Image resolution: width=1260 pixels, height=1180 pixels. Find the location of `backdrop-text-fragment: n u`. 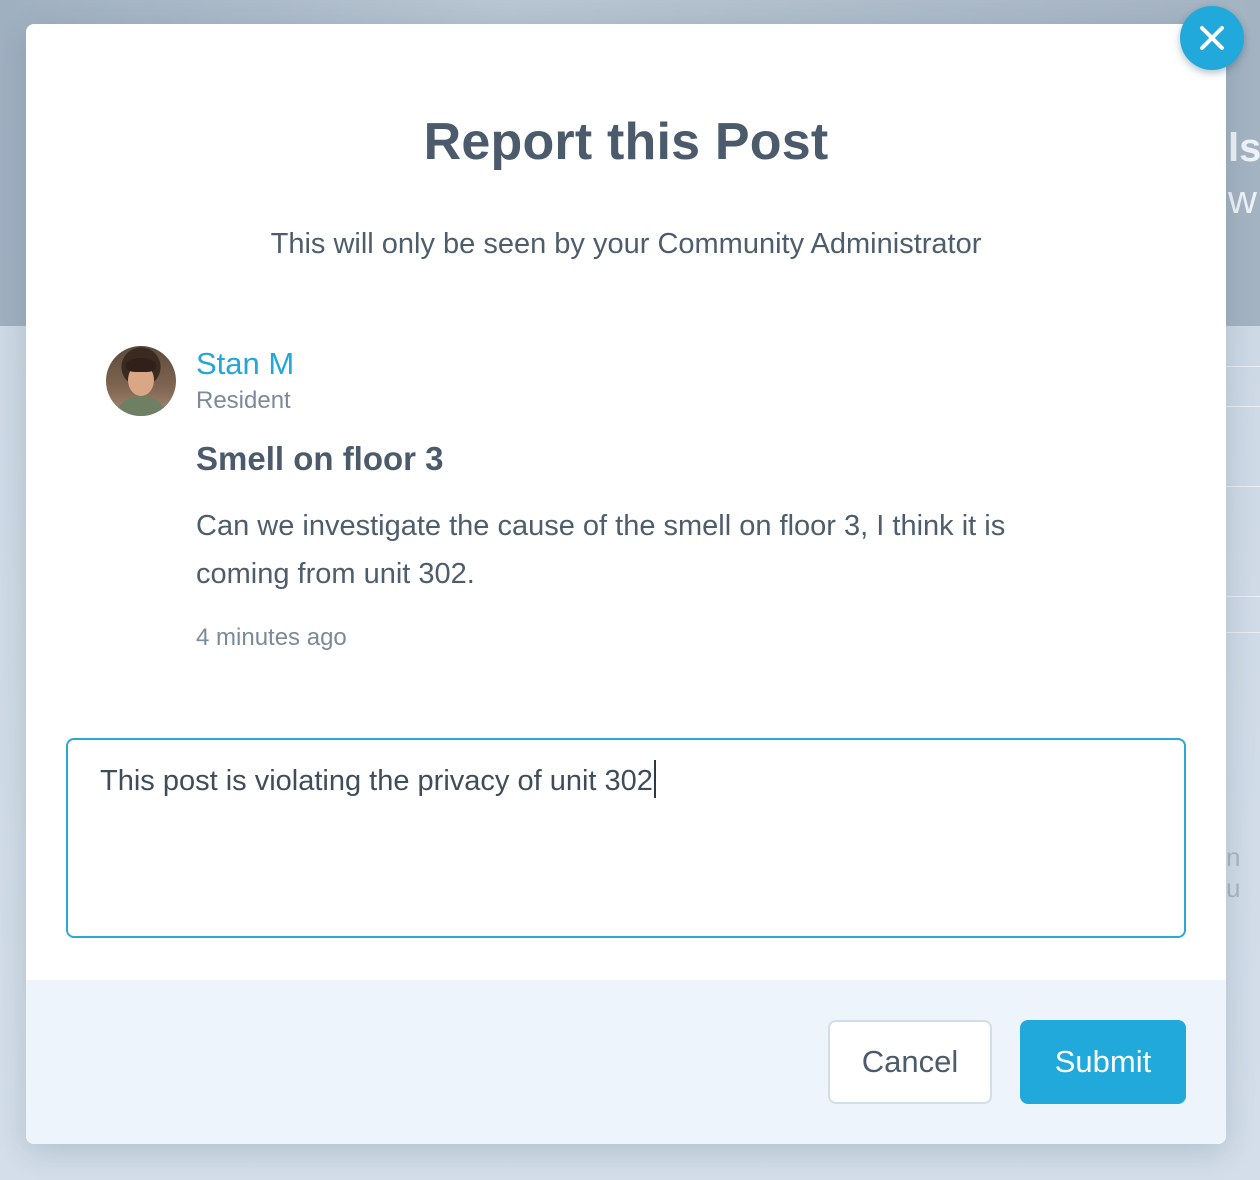

backdrop-text-fragment: n u is located at coordinates (1233, 872).